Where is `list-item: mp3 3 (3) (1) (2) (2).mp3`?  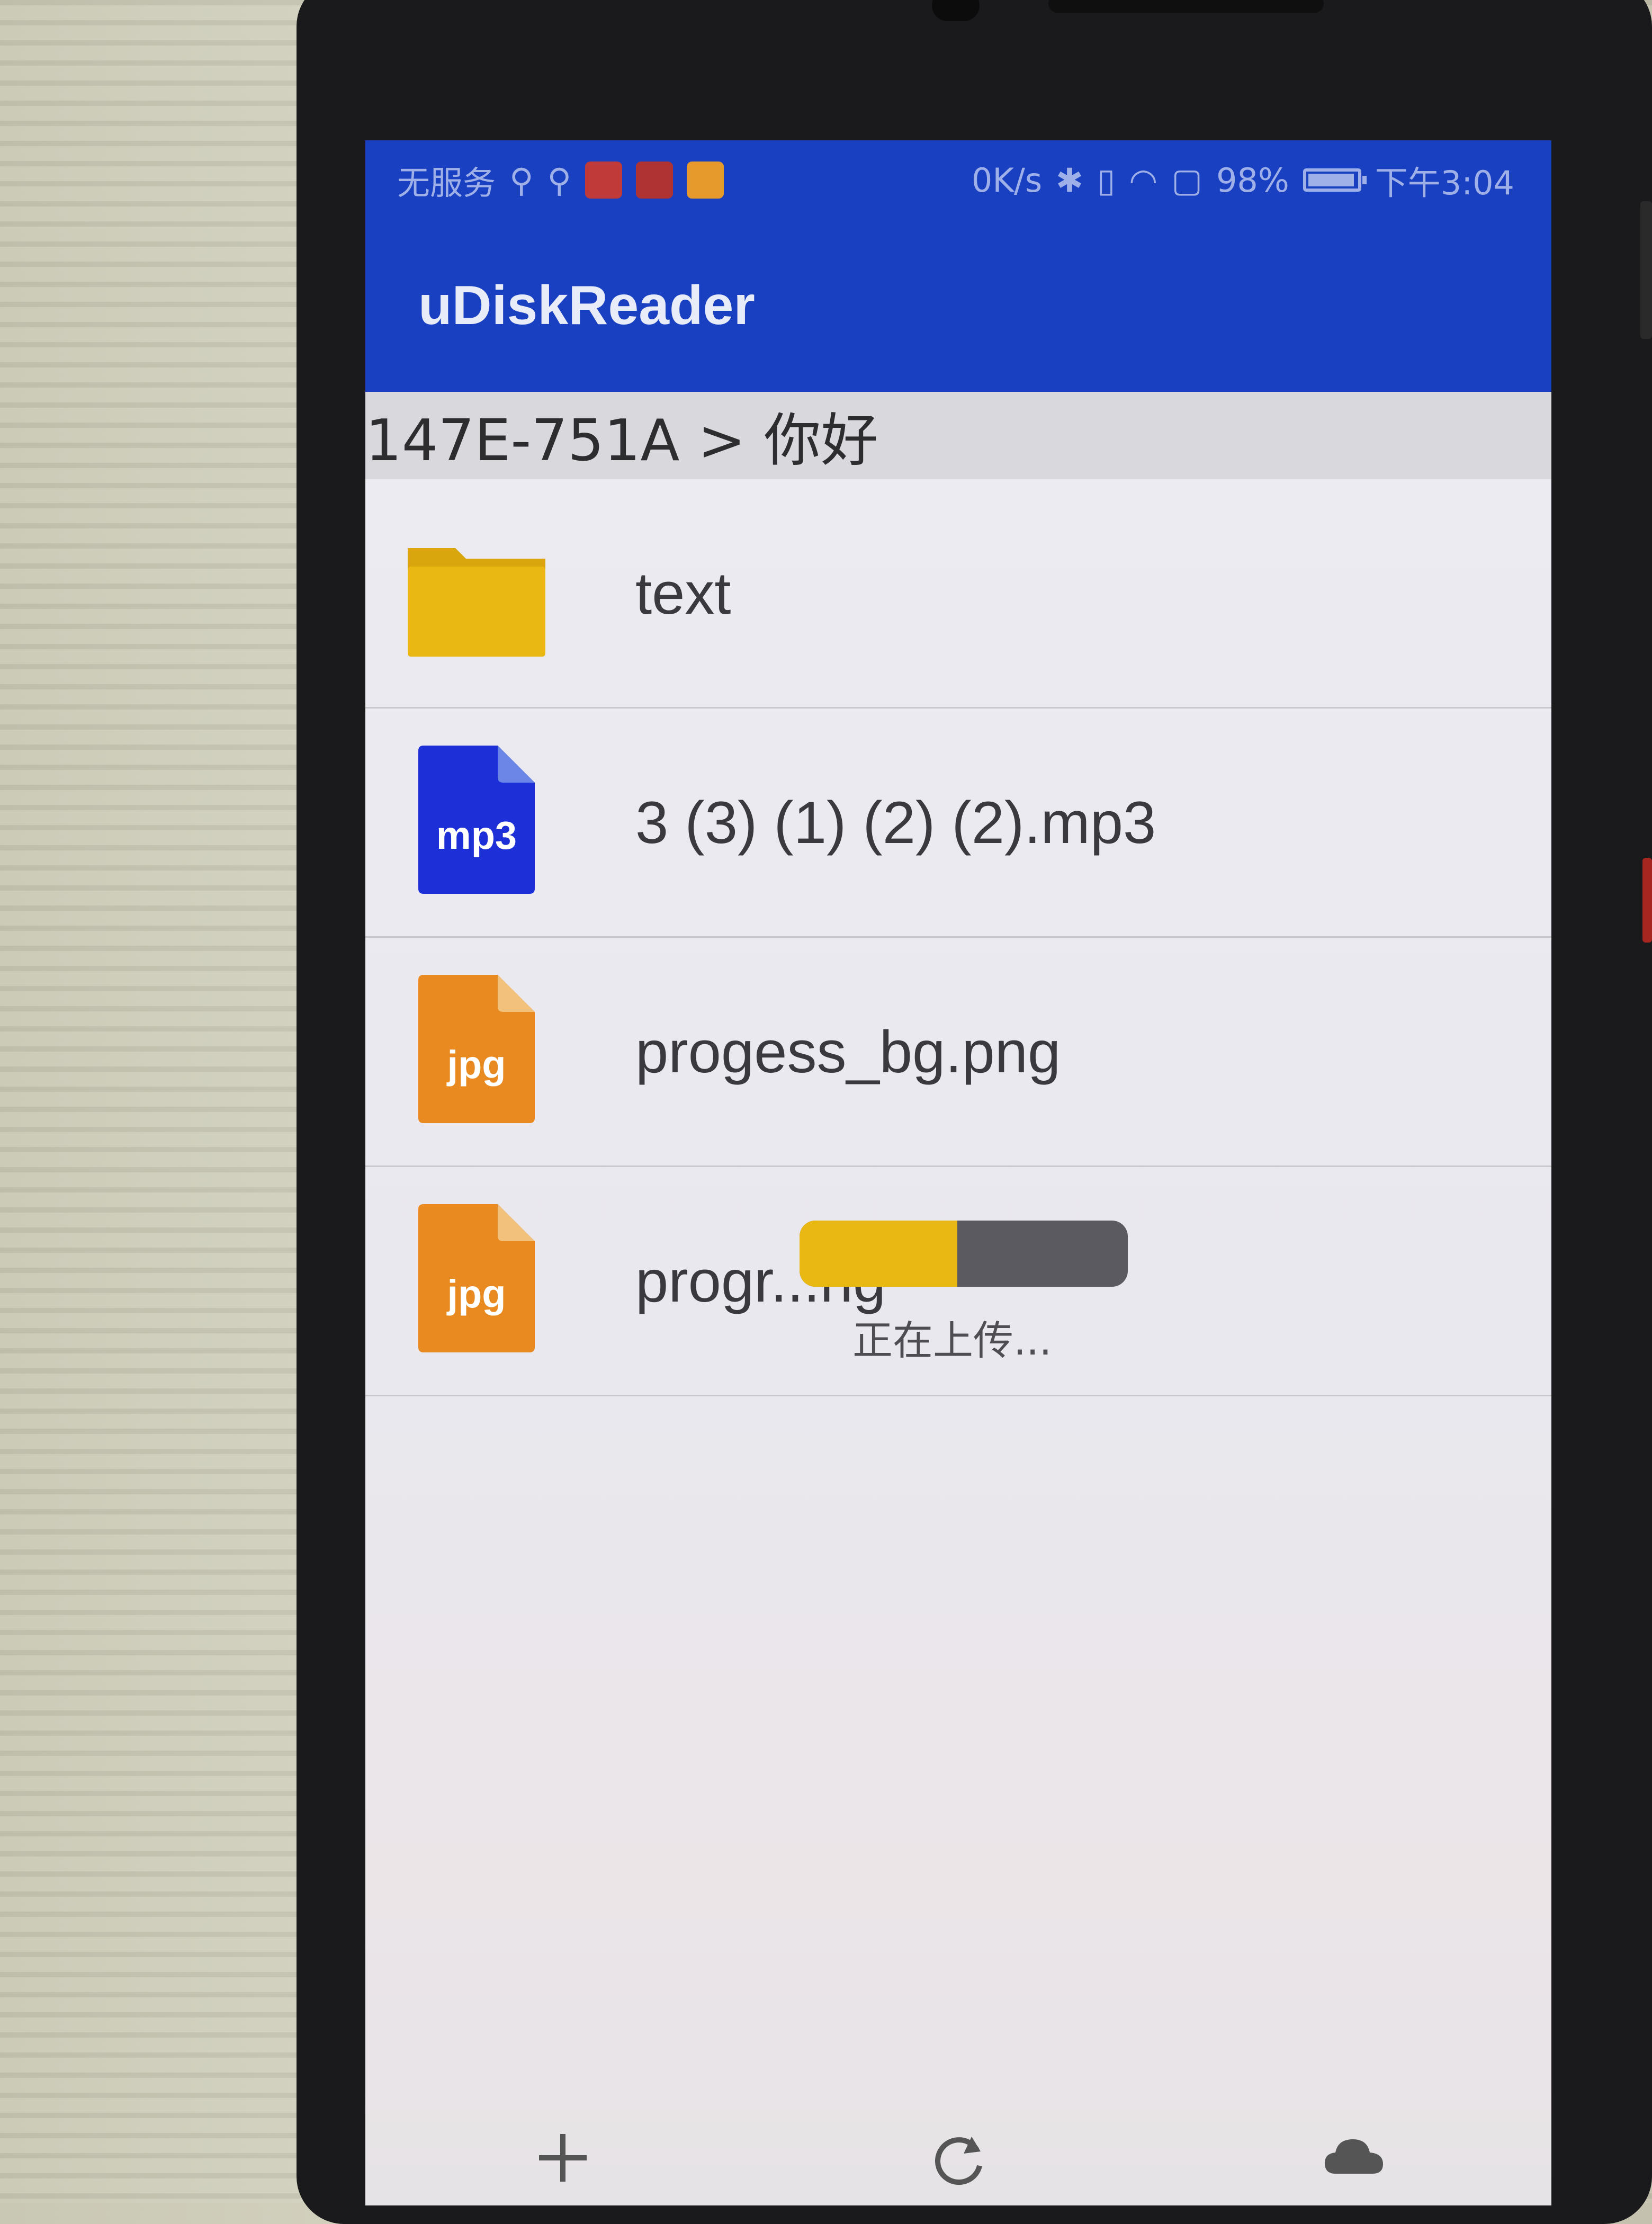 list-item: mp3 3 (3) (1) (2) (2).mp3 is located at coordinates (958, 823).